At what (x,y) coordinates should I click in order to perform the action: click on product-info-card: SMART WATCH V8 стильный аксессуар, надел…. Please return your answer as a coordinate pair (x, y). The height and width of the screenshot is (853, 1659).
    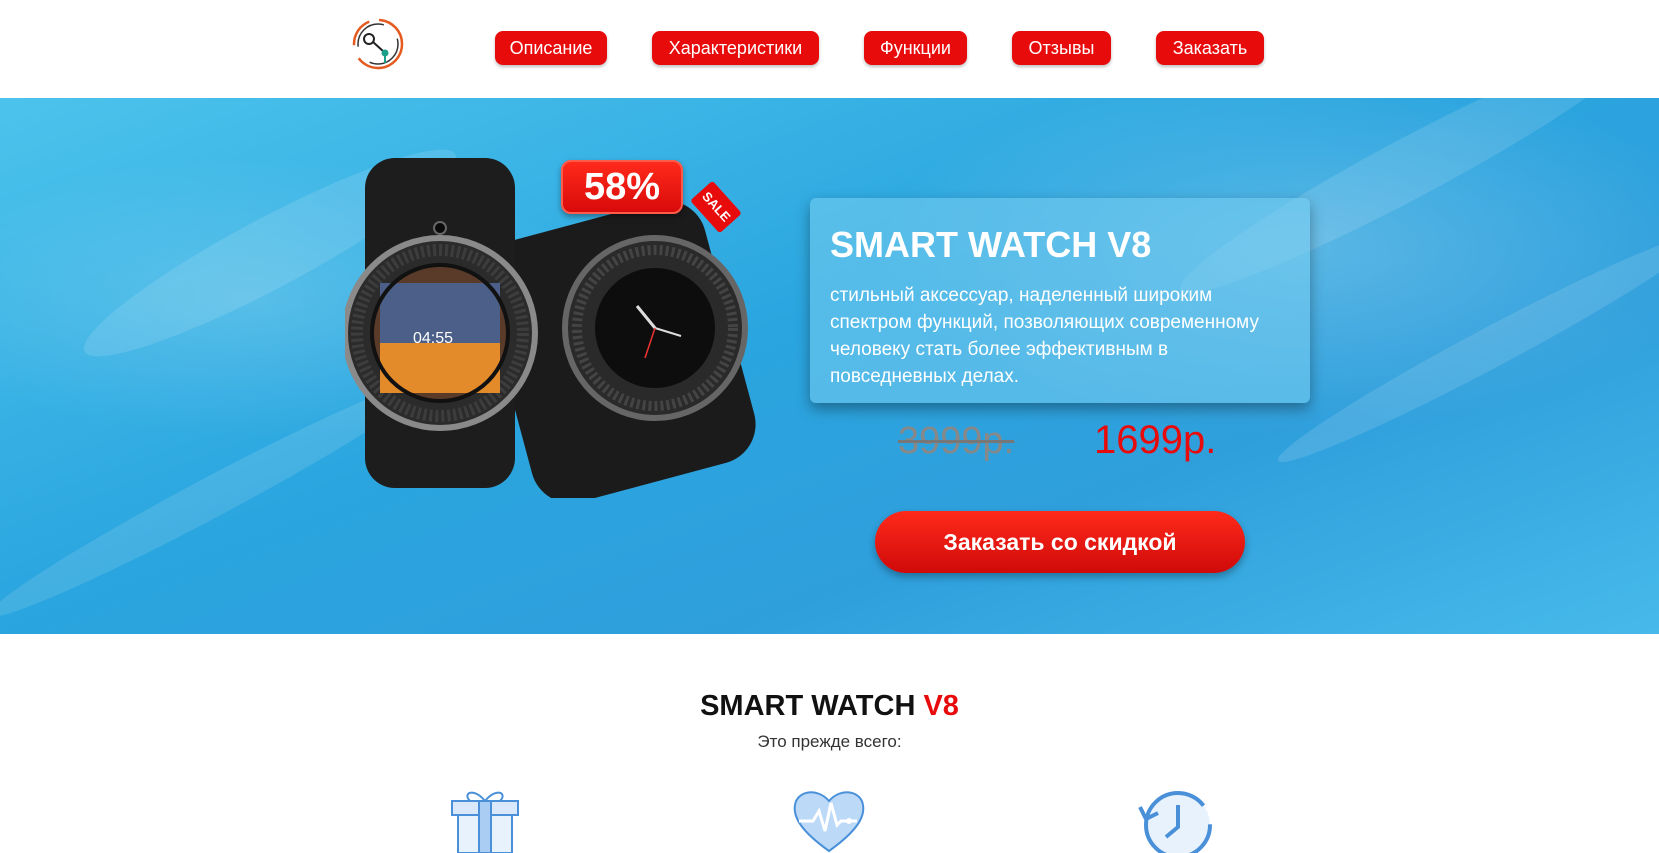
    Looking at the image, I should click on (1060, 300).